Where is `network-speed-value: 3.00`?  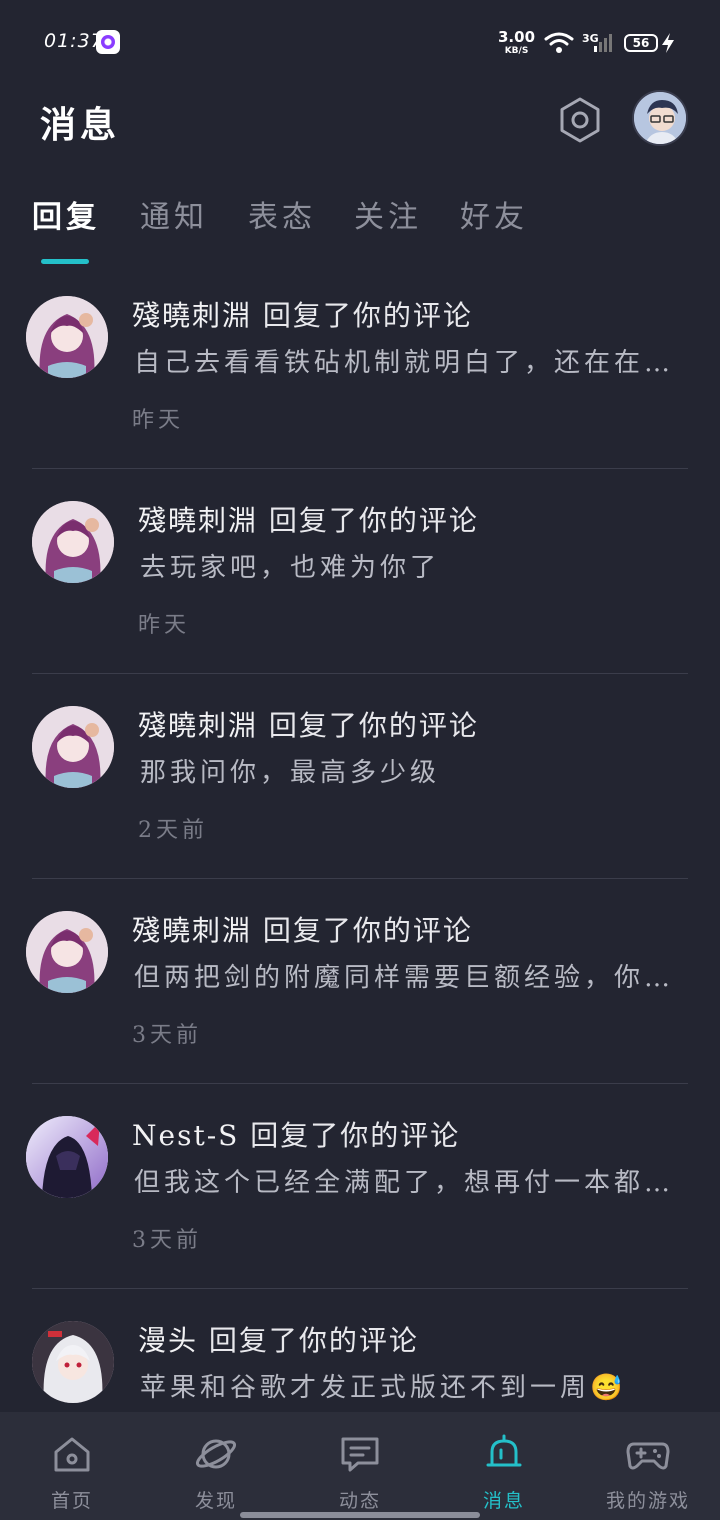
network-speed-value: 3.00 is located at coordinates (517, 37).